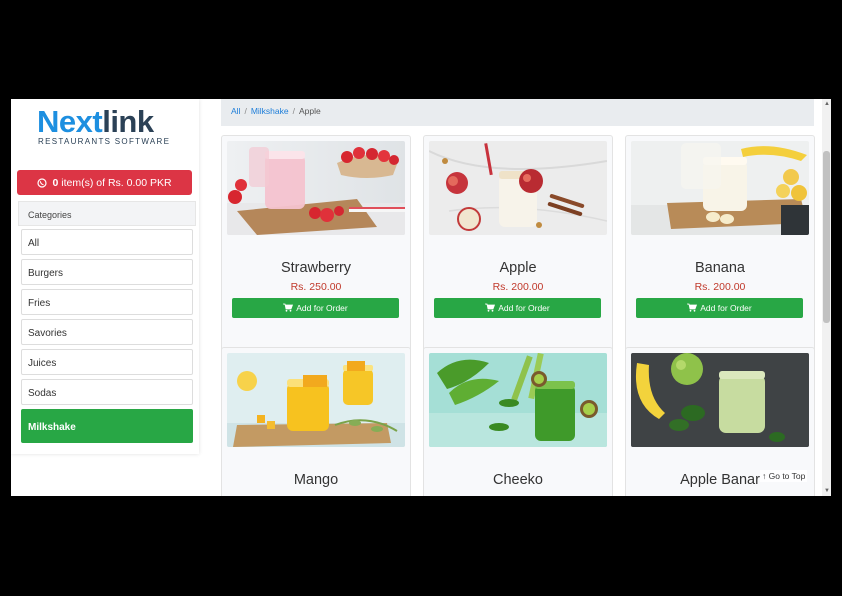 The image size is (842, 596). I want to click on product-image-apple, so click(518, 188).